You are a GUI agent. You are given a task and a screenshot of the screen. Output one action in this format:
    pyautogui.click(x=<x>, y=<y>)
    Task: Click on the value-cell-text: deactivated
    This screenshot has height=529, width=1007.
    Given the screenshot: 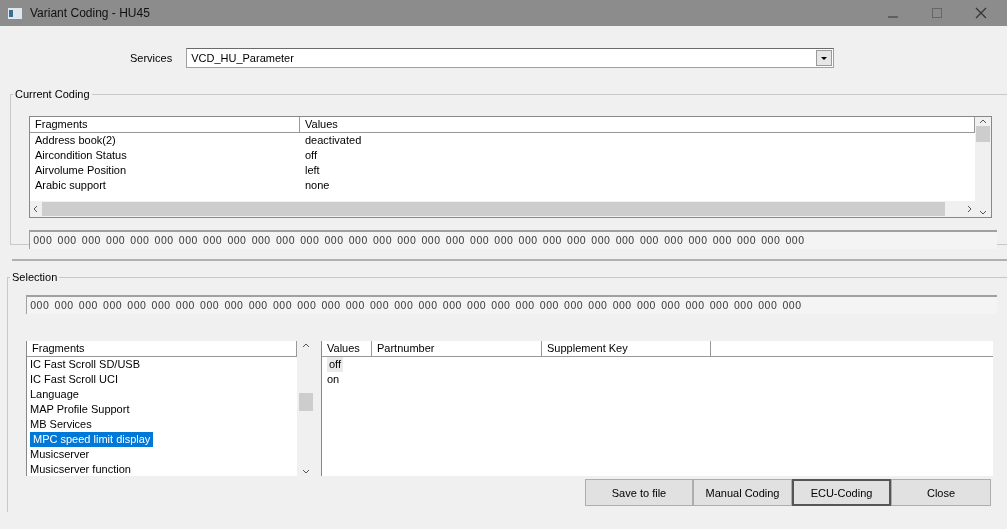 What is the action you would take?
    pyautogui.click(x=333, y=140)
    